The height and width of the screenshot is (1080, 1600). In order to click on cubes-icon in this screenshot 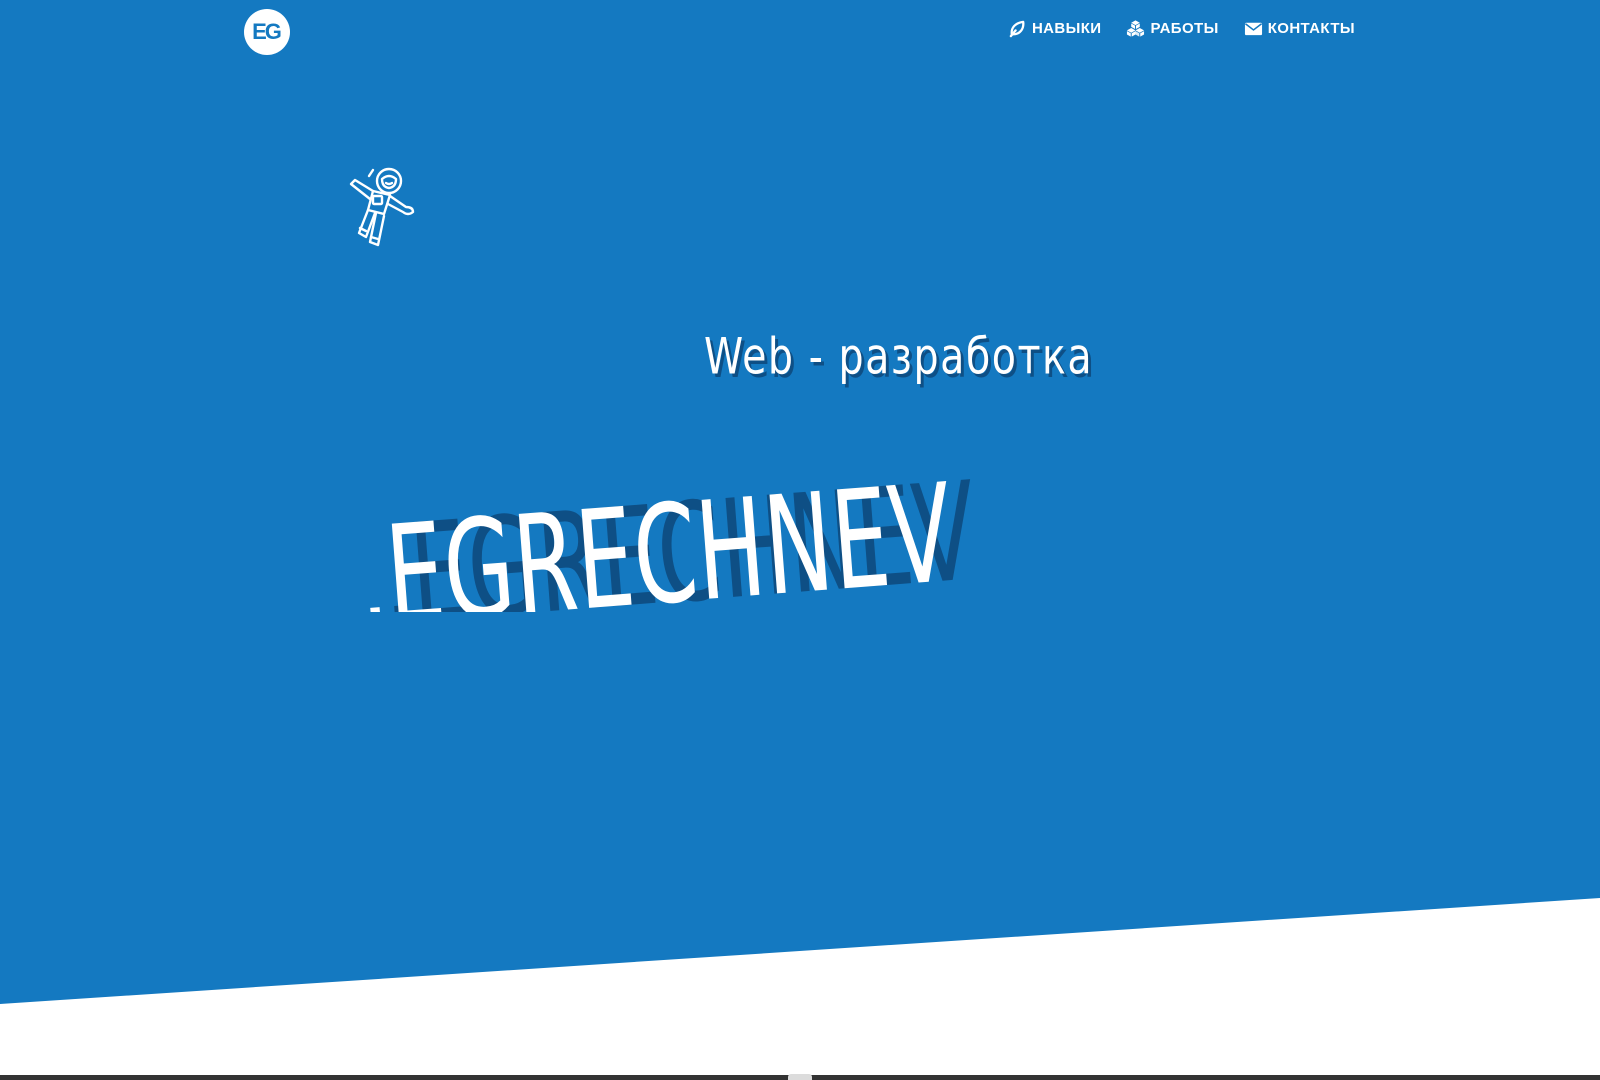, I will do `click(1135, 28)`.